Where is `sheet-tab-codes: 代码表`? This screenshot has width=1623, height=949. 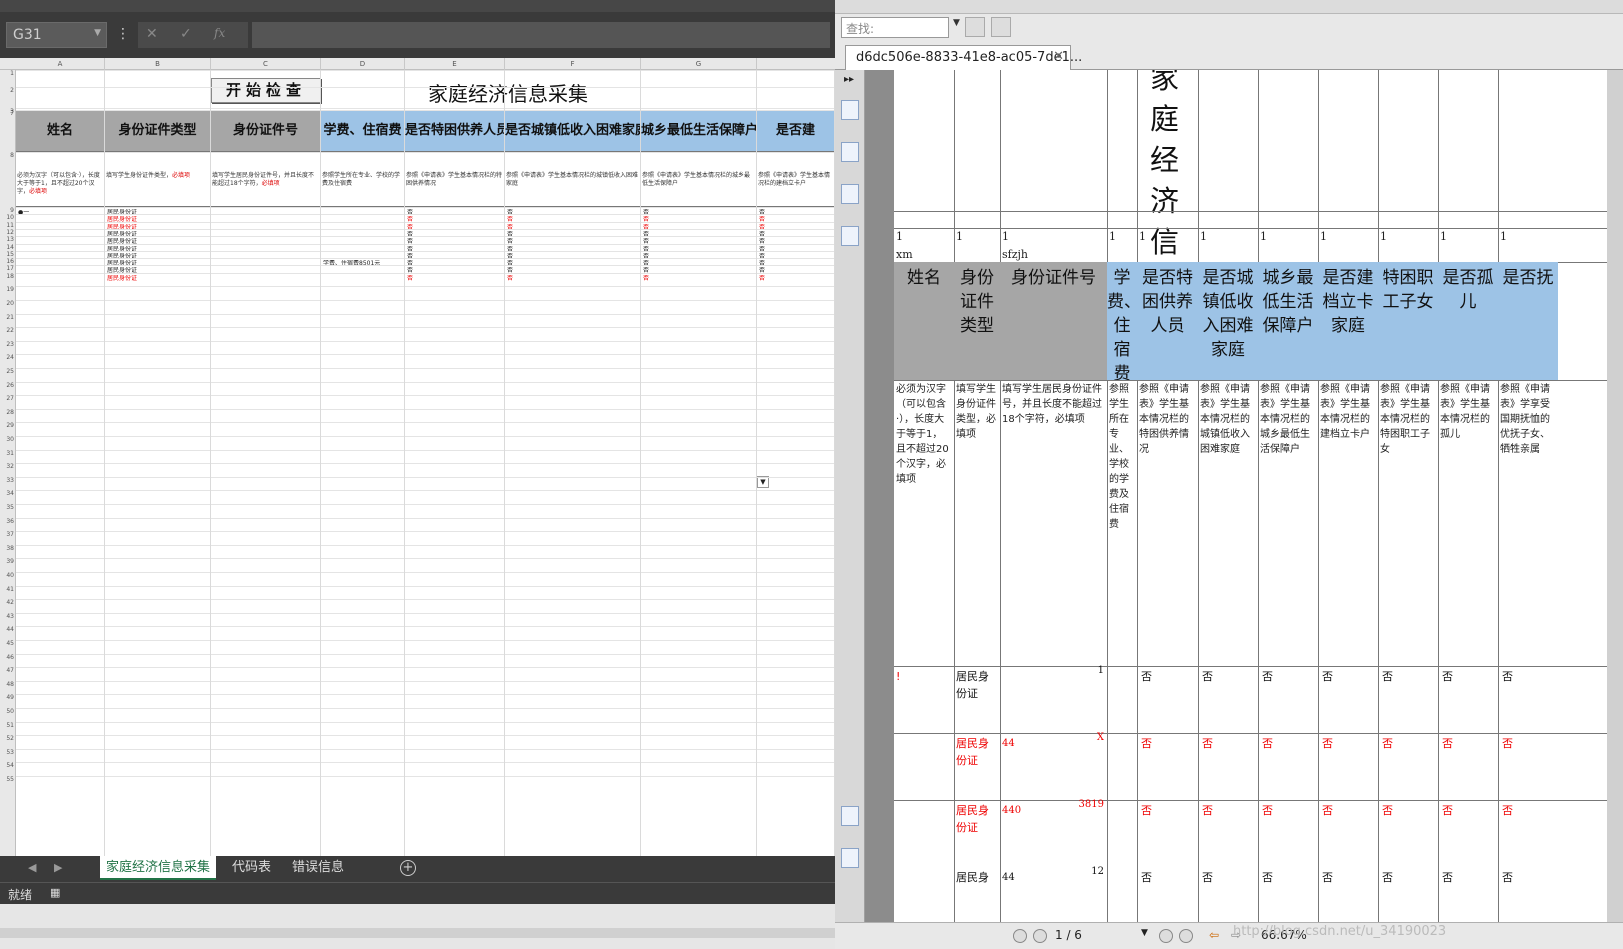 sheet-tab-codes: 代码表 is located at coordinates (251, 868).